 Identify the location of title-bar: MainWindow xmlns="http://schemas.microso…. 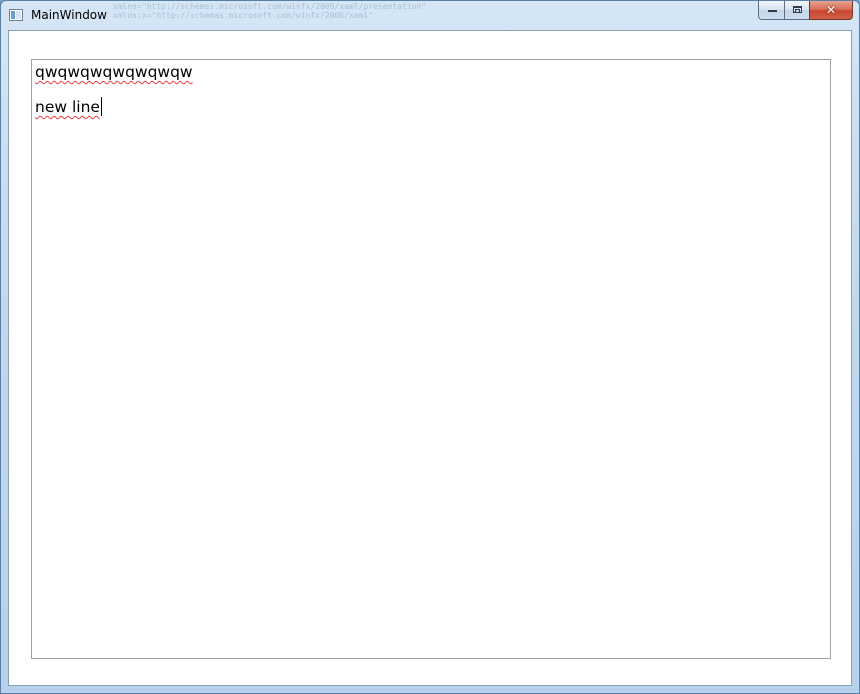
(430, 15).